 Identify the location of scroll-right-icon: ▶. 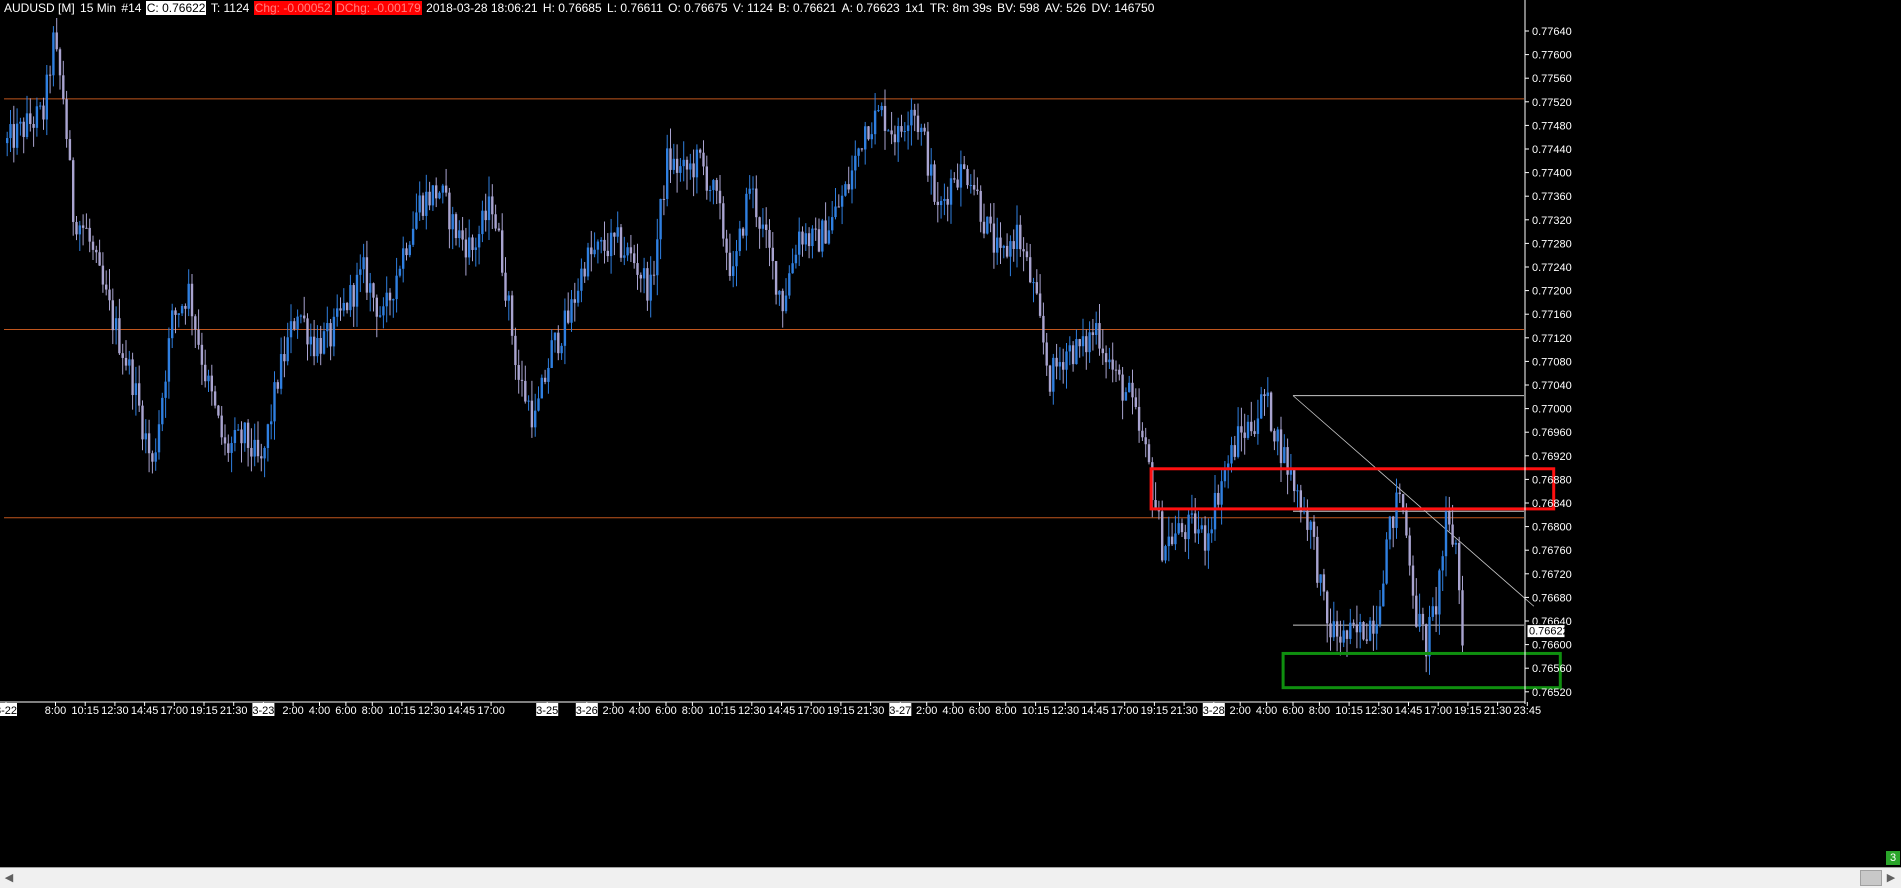
(1891, 878).